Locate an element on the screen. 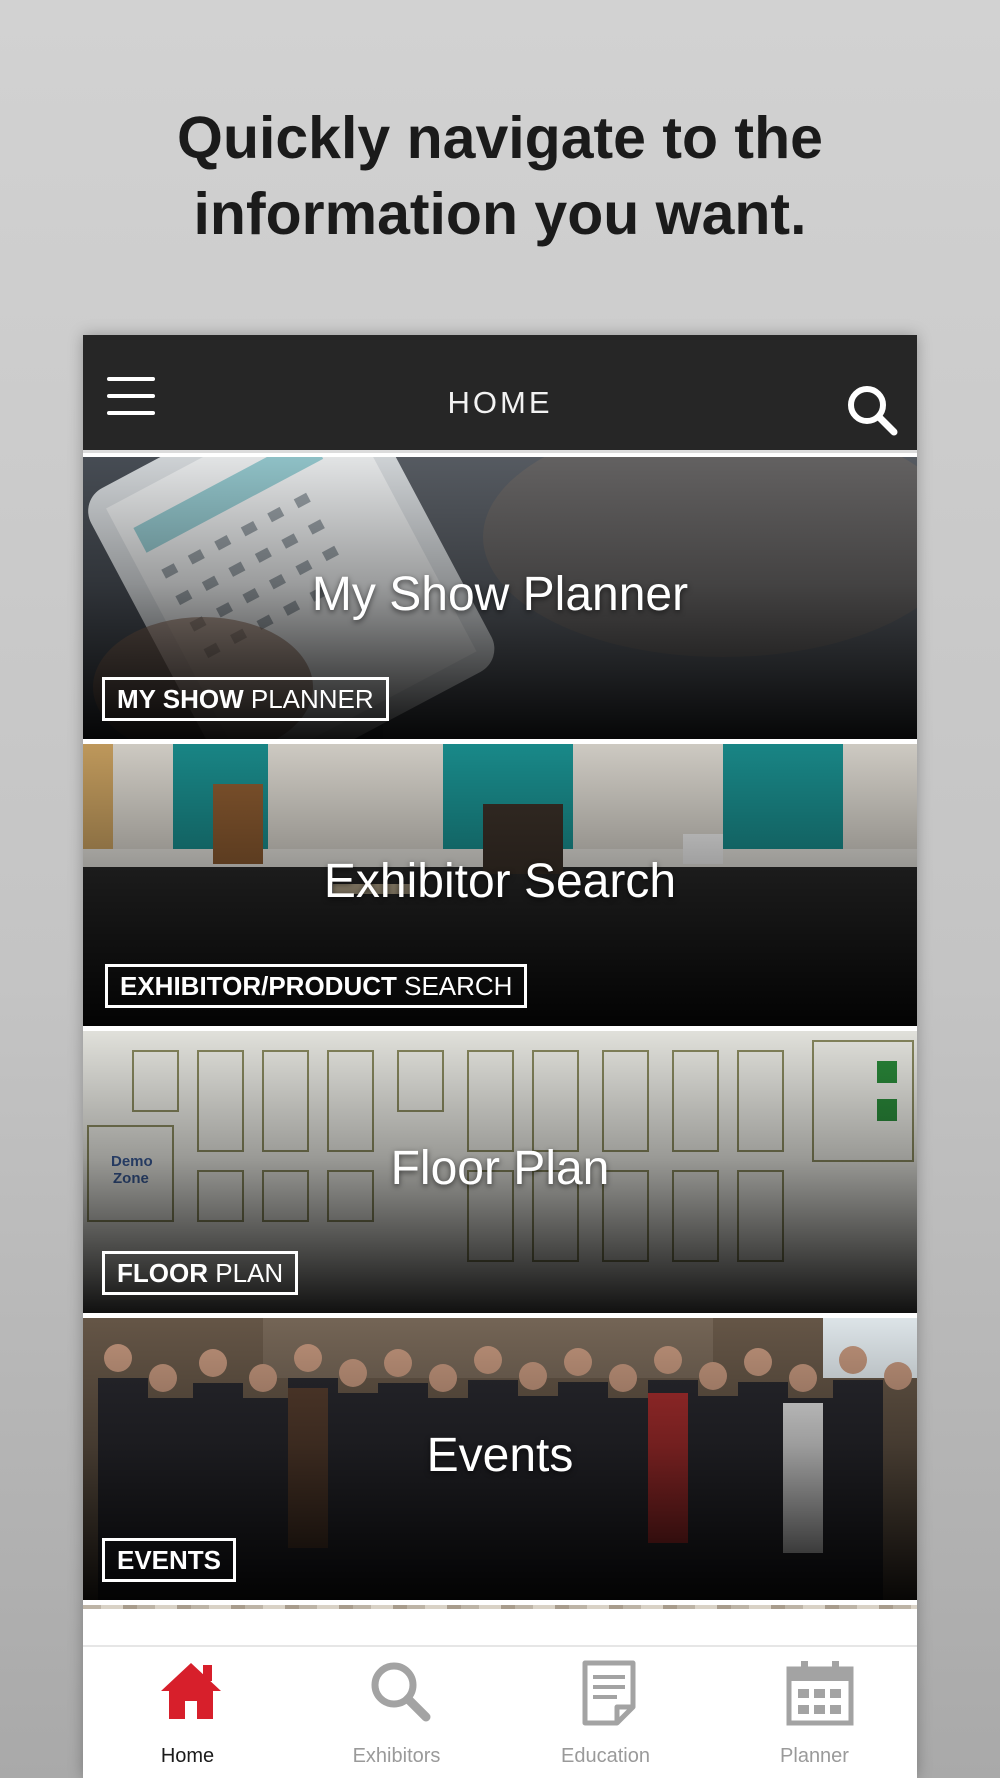 The width and height of the screenshot is (1000, 1778). top-app-bar: HOME is located at coordinates (500, 394).